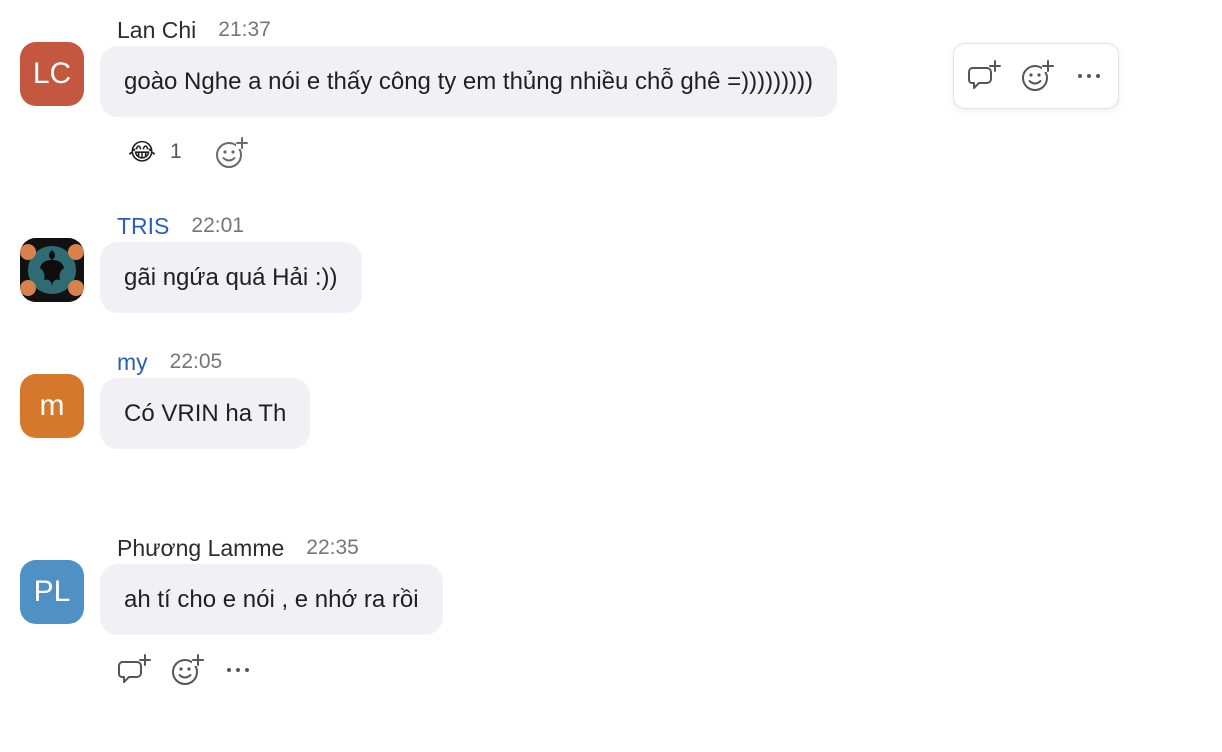 This screenshot has width=1222, height=752. I want to click on message-header: Lan Chi 21:37, so click(194, 30).